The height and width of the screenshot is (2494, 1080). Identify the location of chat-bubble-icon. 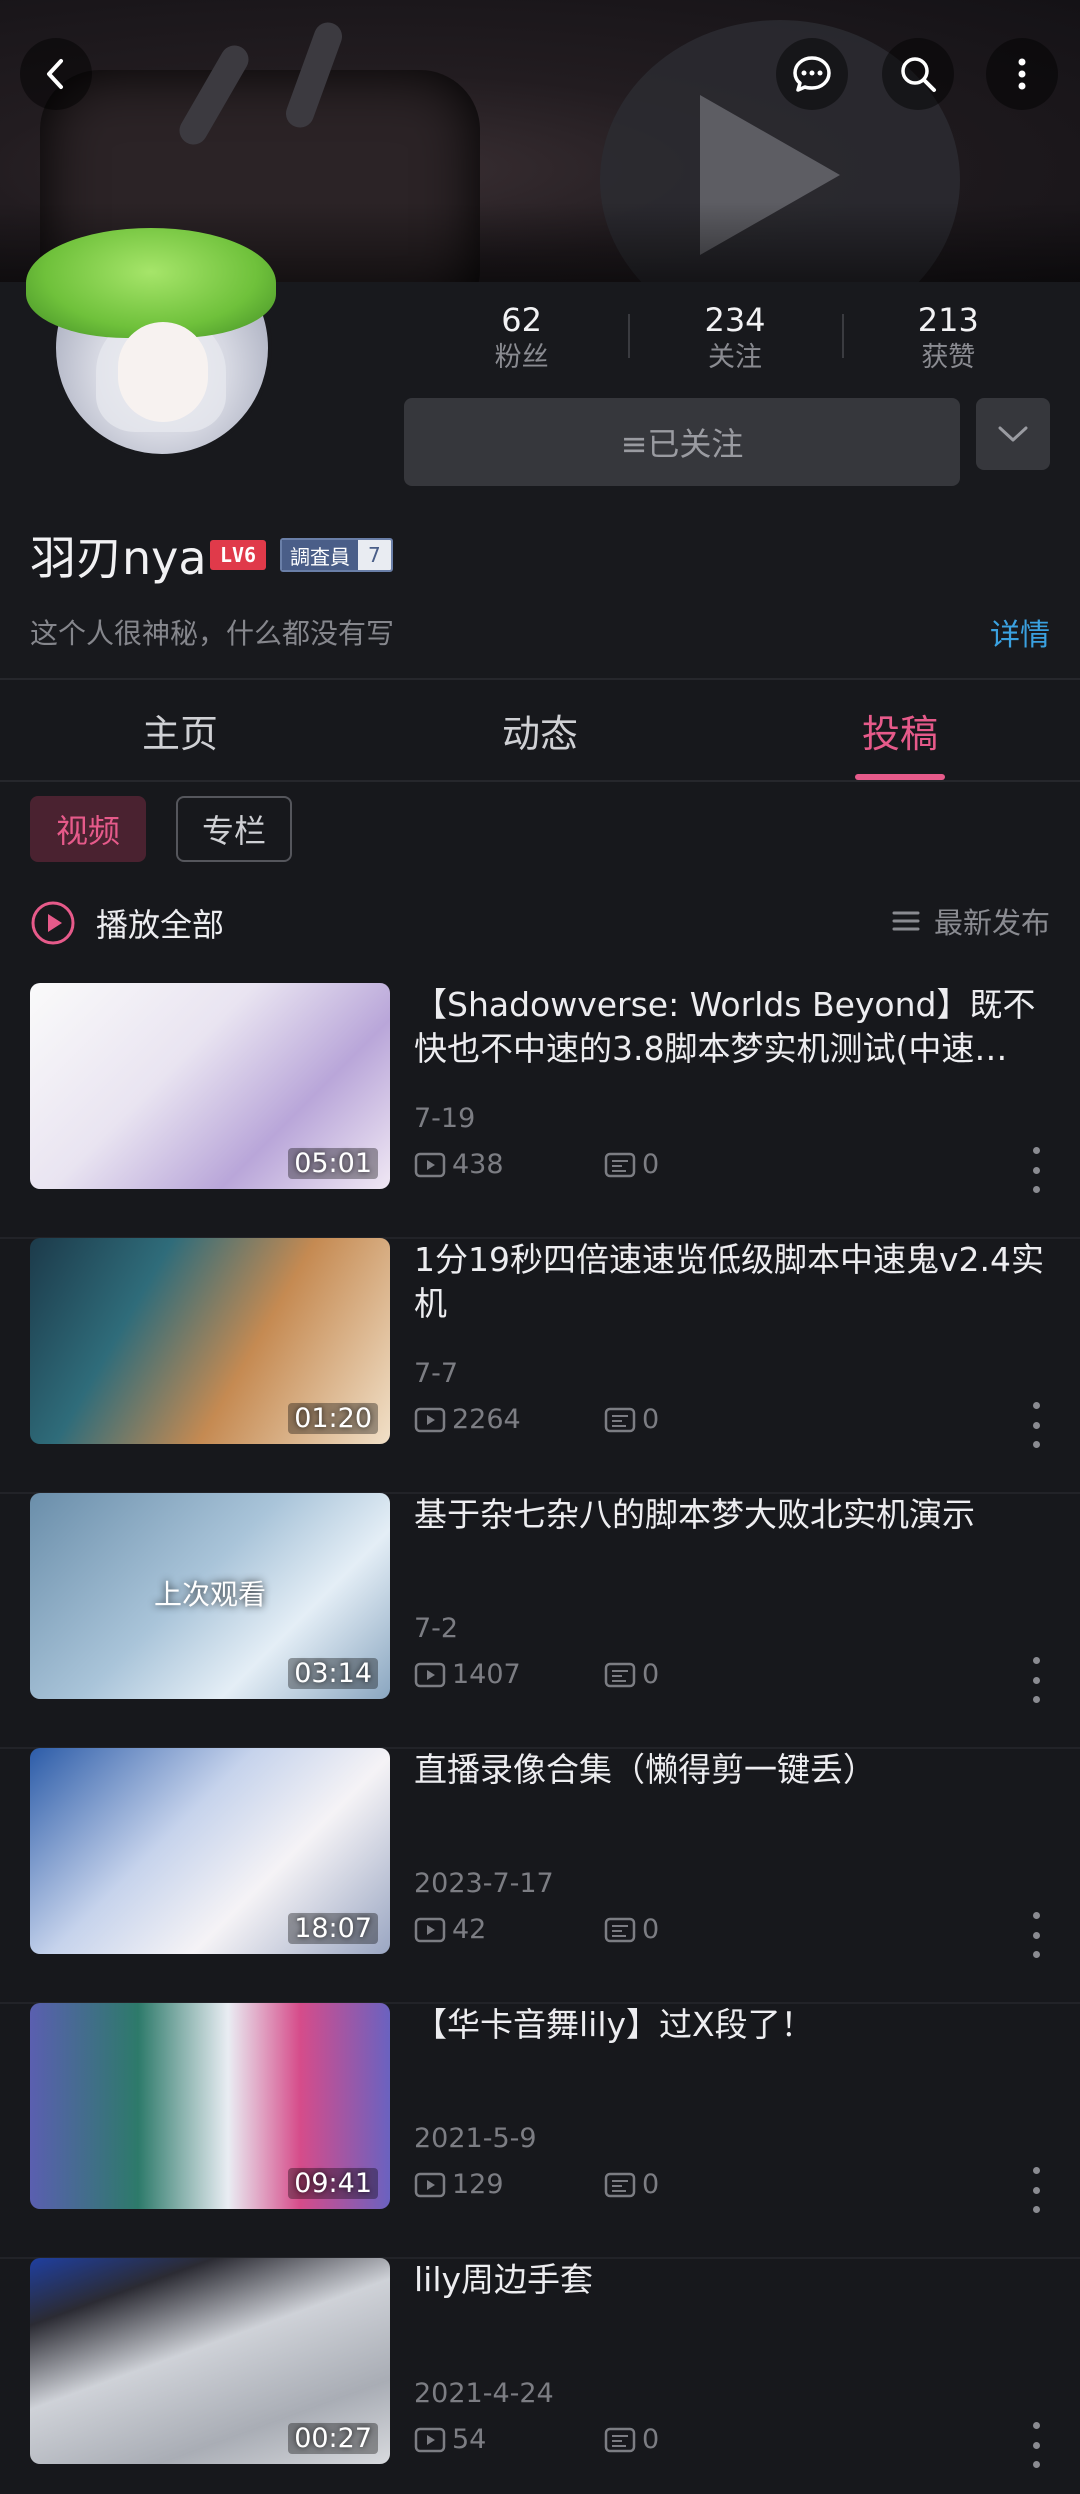
(812, 74).